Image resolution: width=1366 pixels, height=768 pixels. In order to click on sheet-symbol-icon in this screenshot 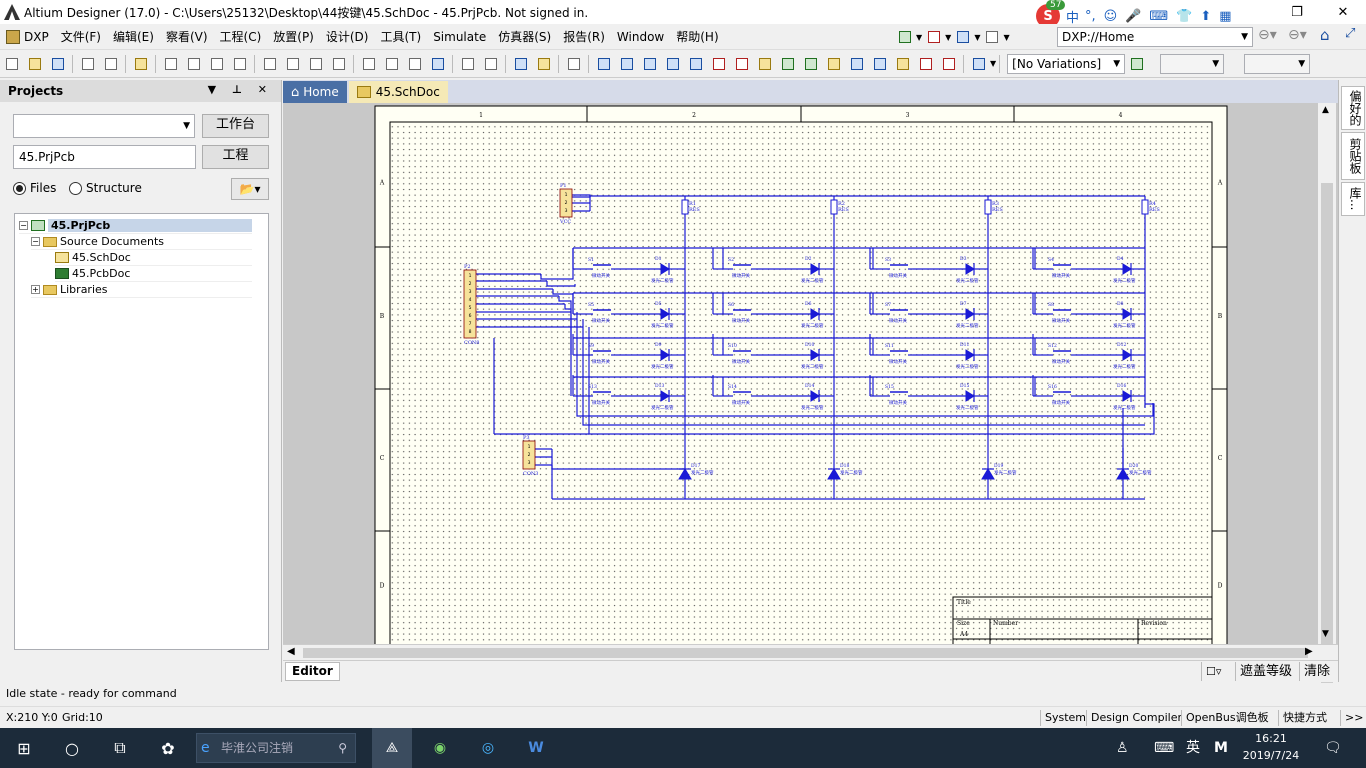, I will do `click(788, 64)`.